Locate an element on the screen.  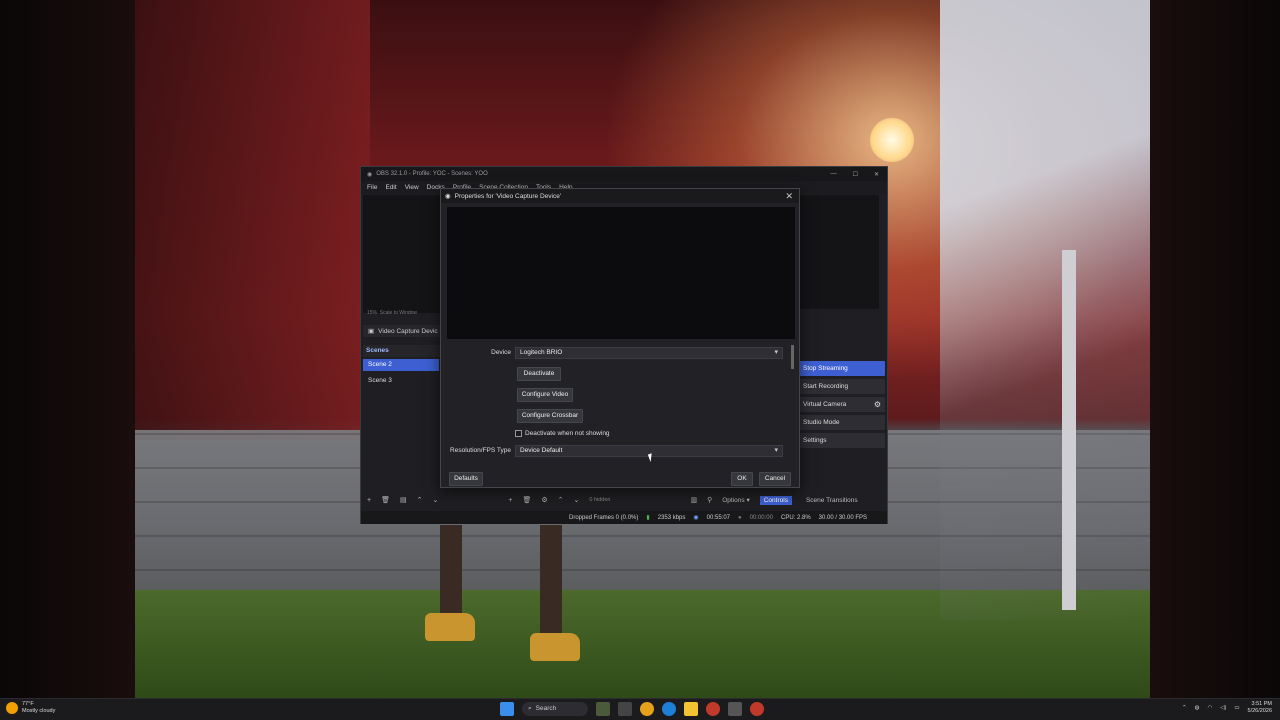
source-preview is located at coordinates (621, 273).